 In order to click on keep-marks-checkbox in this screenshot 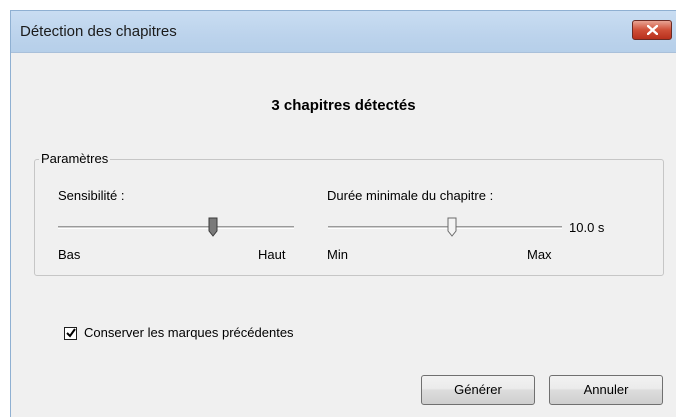, I will do `click(70, 333)`.